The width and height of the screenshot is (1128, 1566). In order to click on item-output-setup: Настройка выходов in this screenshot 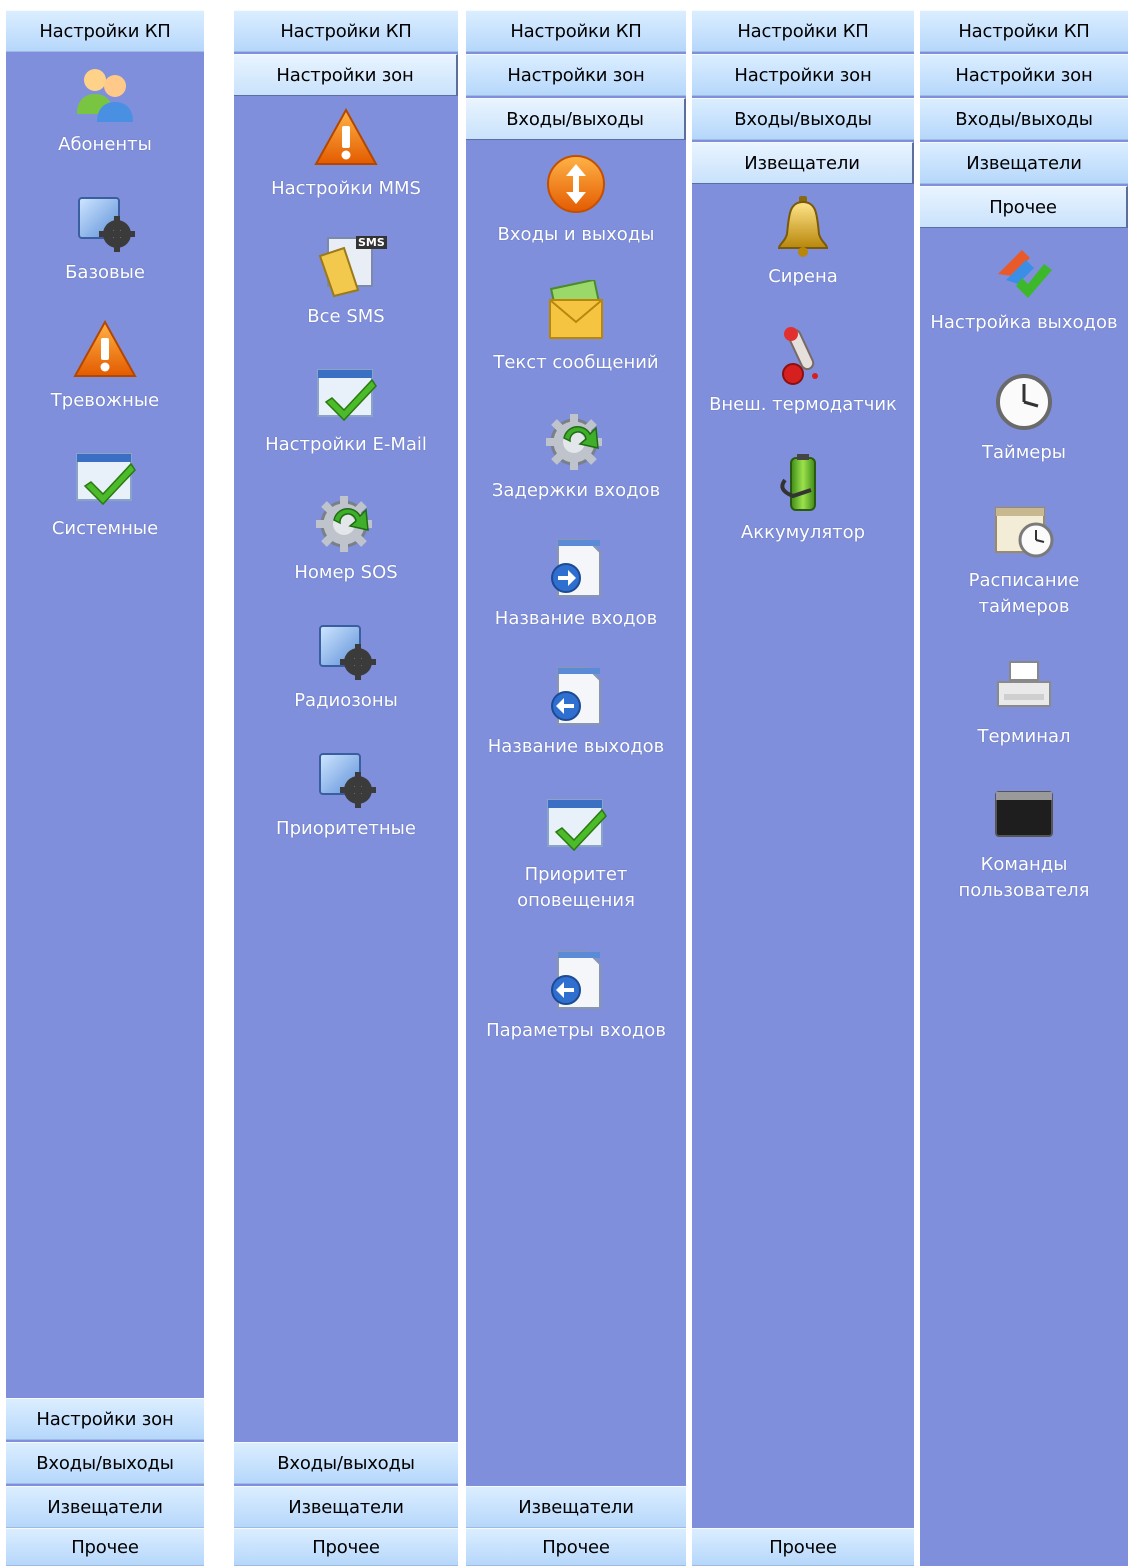, I will do `click(1024, 304)`.